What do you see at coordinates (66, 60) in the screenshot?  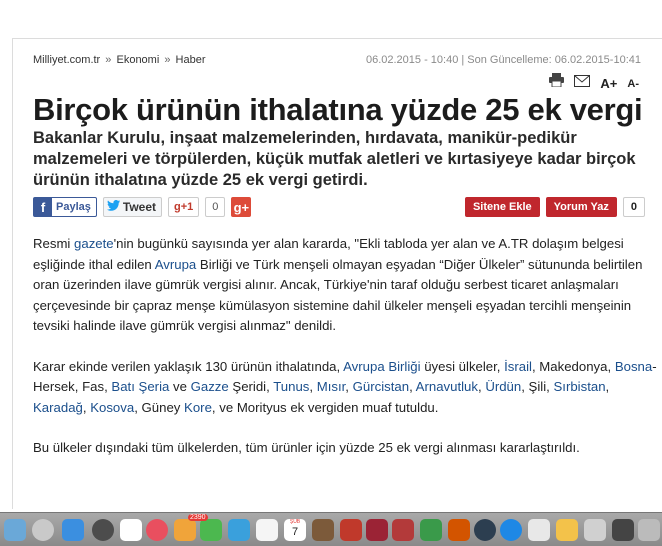 I see `breadcrumb-site: Milliyet.com.tr` at bounding box center [66, 60].